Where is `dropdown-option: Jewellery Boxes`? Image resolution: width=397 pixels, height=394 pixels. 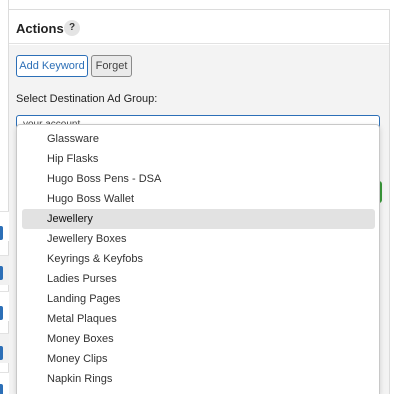
dropdown-option: Jewellery Boxes is located at coordinates (198, 239).